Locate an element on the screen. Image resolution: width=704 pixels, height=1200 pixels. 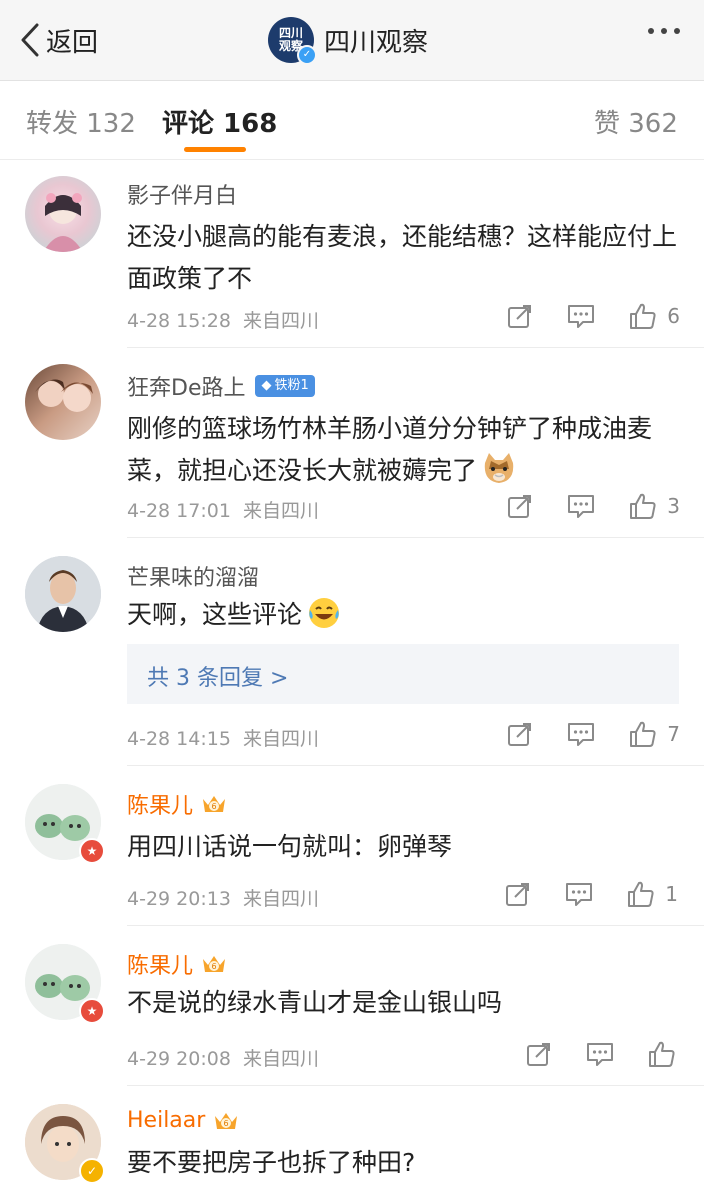
comment-text-body: 刚修的篮球场竹林羊肠小道分分钟铲了种成油麦菜，就担心还没长大就被薅完了 is located at coordinates (390, 449).